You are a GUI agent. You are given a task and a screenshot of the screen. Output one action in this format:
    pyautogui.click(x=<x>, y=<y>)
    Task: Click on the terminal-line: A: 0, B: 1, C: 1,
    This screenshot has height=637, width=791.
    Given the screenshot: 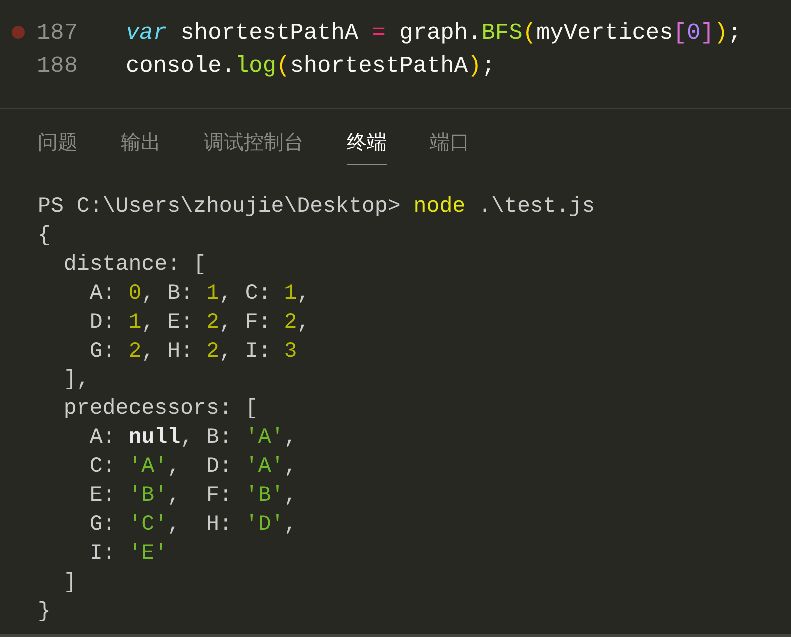 What is the action you would take?
    pyautogui.click(x=199, y=294)
    